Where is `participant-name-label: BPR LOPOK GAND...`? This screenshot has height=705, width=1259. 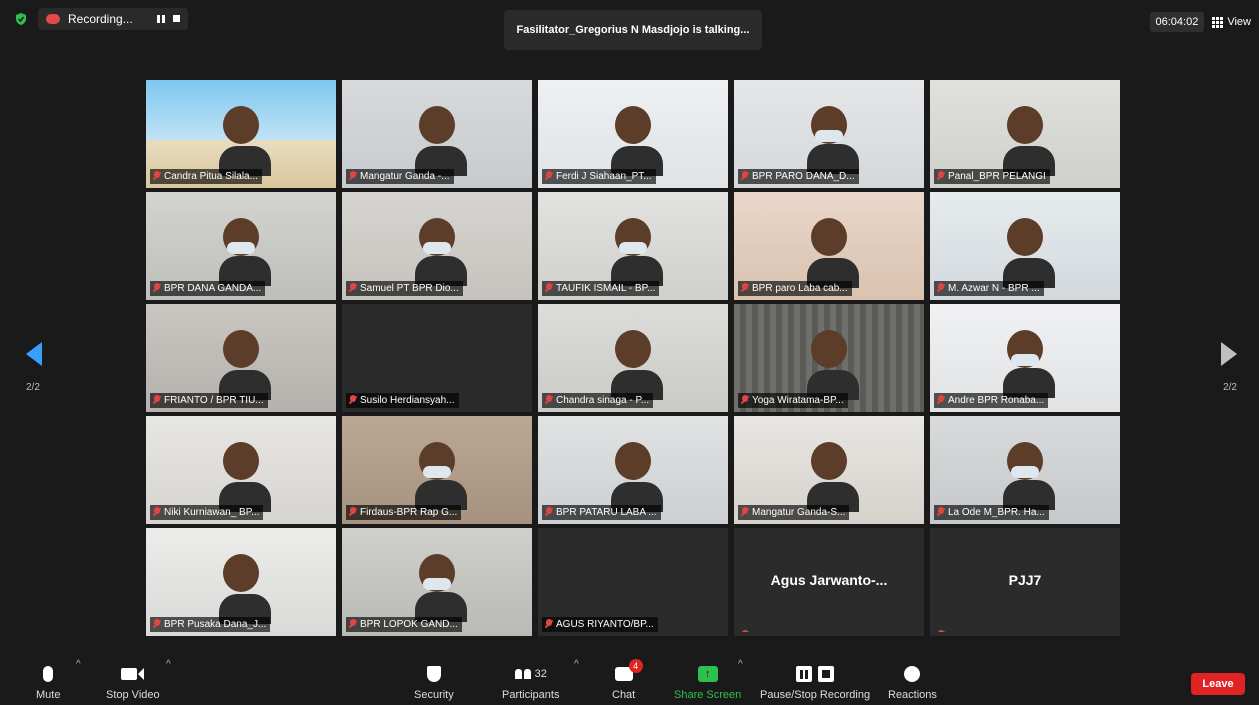 participant-name-label: BPR LOPOK GAND... is located at coordinates (404, 624).